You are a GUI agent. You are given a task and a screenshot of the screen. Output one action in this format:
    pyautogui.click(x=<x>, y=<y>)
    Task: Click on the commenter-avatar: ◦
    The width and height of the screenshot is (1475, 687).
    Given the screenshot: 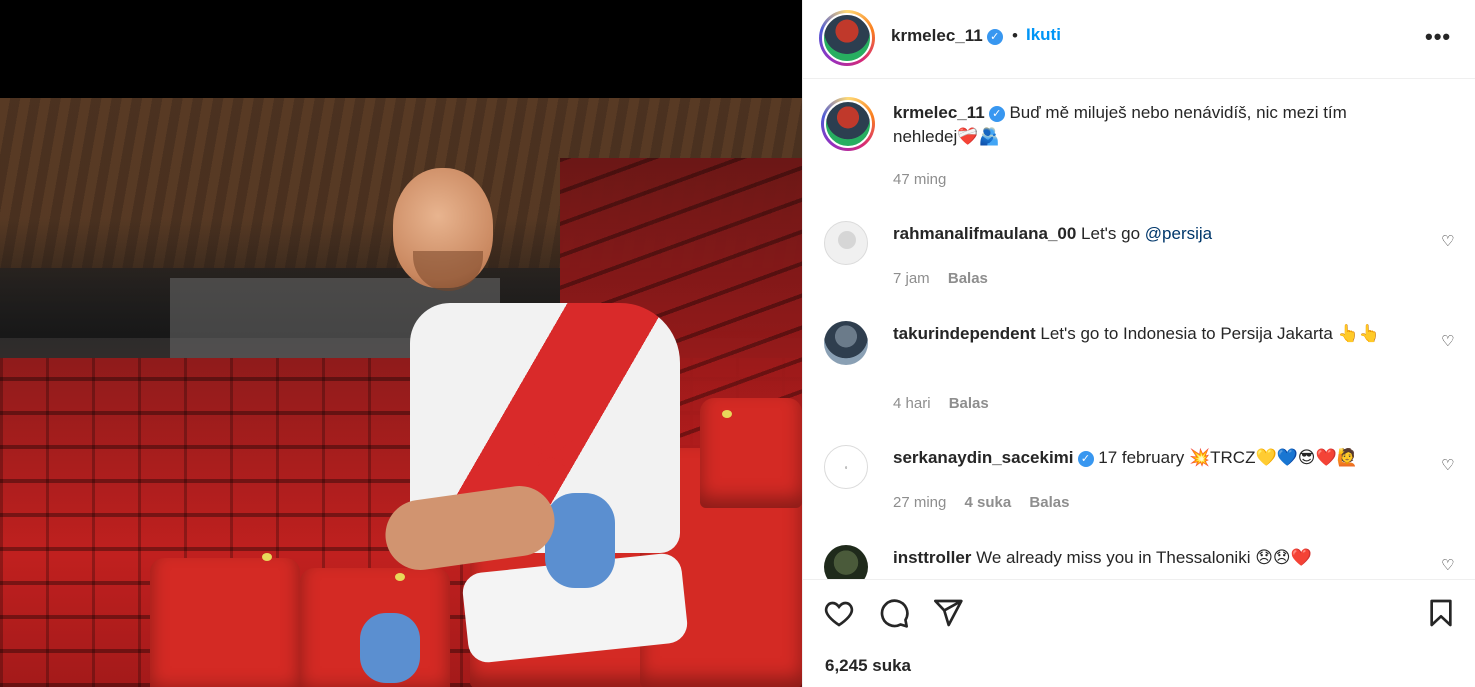 What is the action you would take?
    pyautogui.click(x=846, y=467)
    